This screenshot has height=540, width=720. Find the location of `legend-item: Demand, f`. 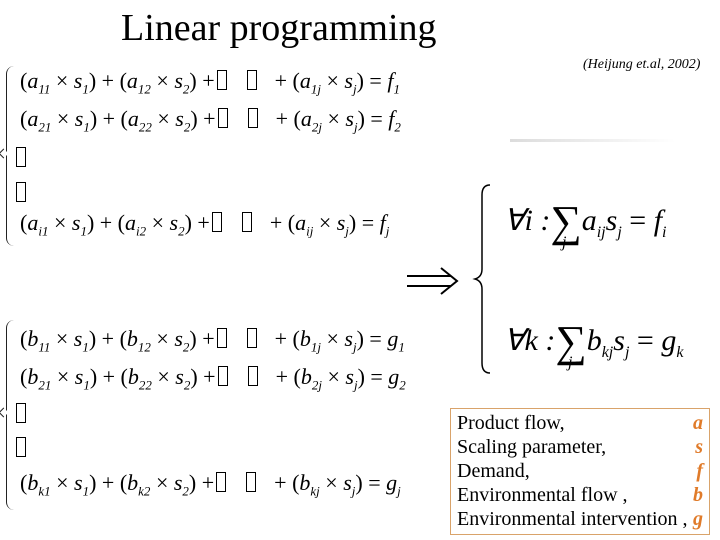

legend-item: Demand, f is located at coordinates (580, 471).